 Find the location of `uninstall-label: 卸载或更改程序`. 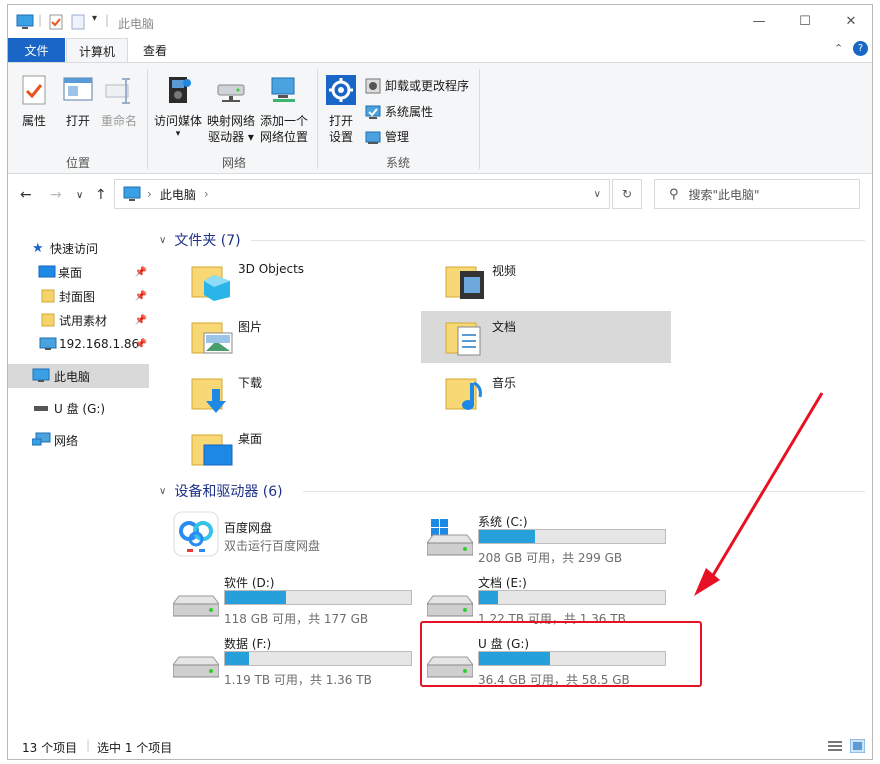

uninstall-label: 卸载或更改程序 is located at coordinates (427, 86).